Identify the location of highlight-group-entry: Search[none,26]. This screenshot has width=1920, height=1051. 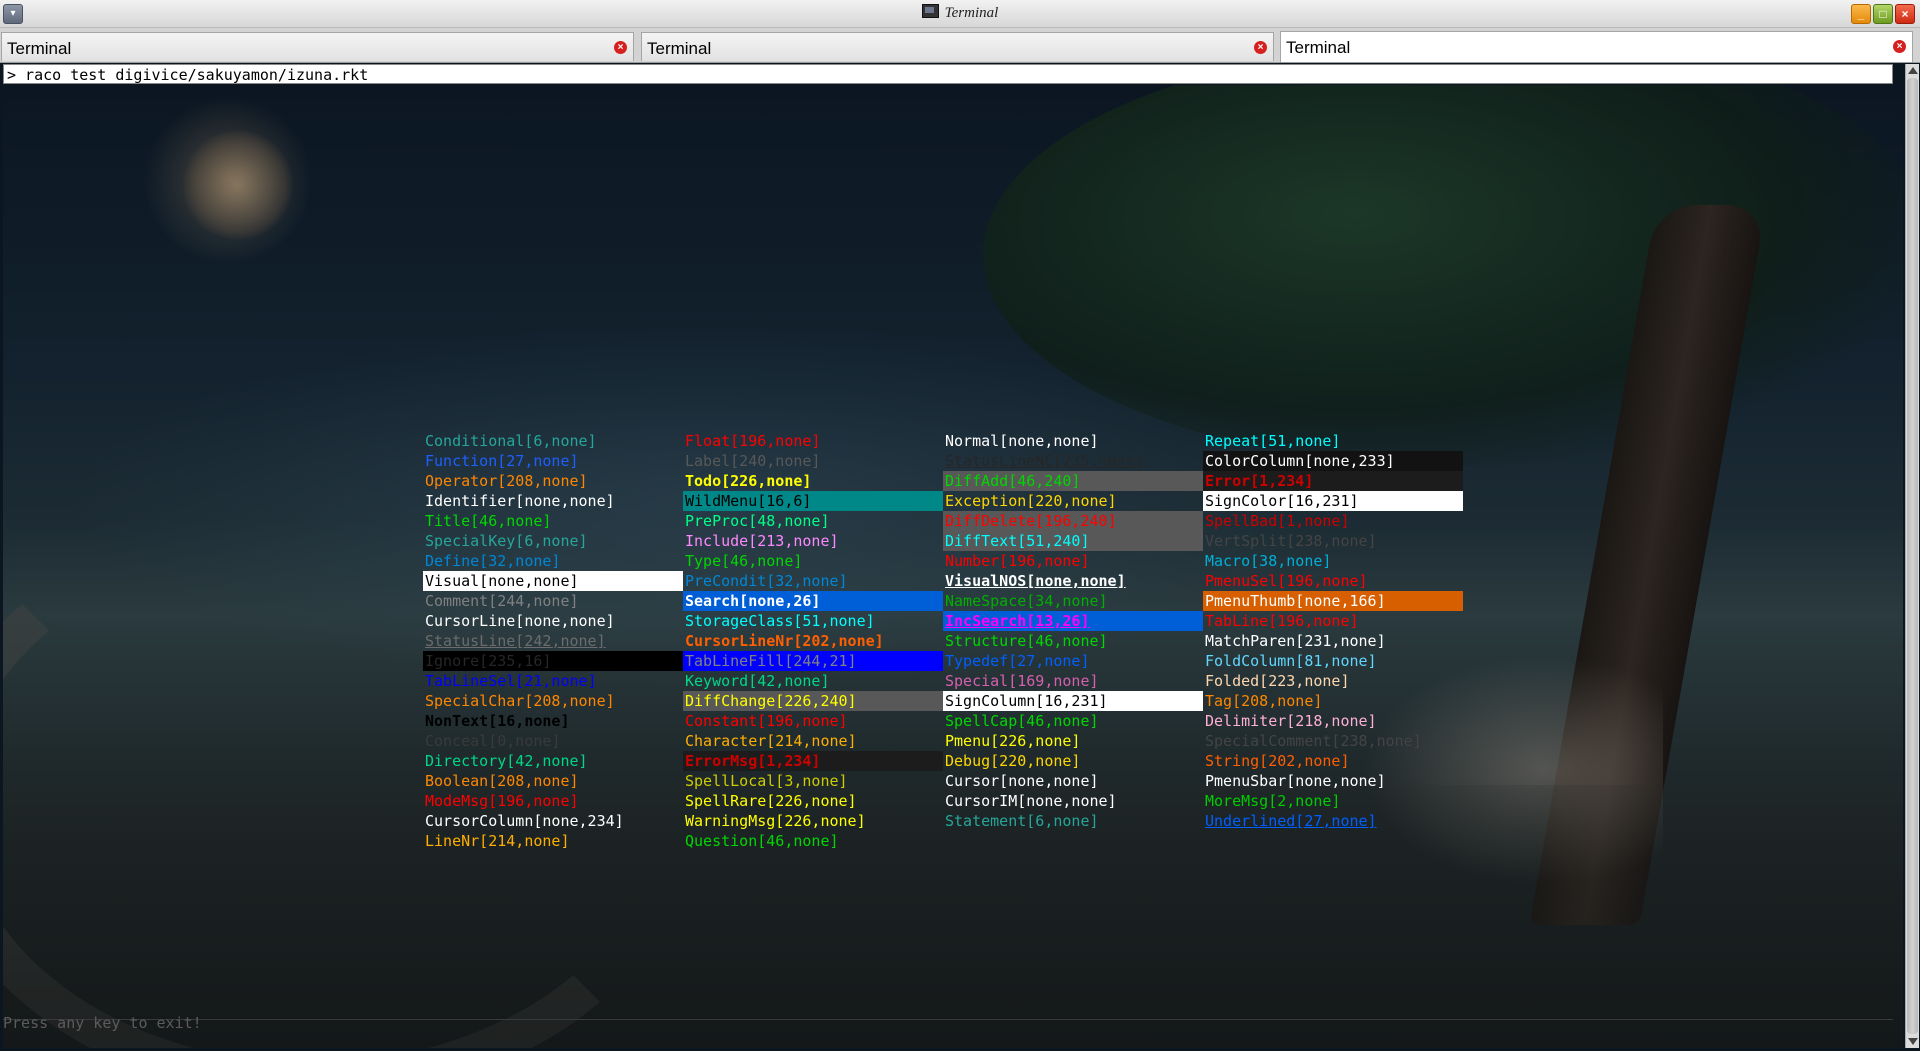
(813, 601).